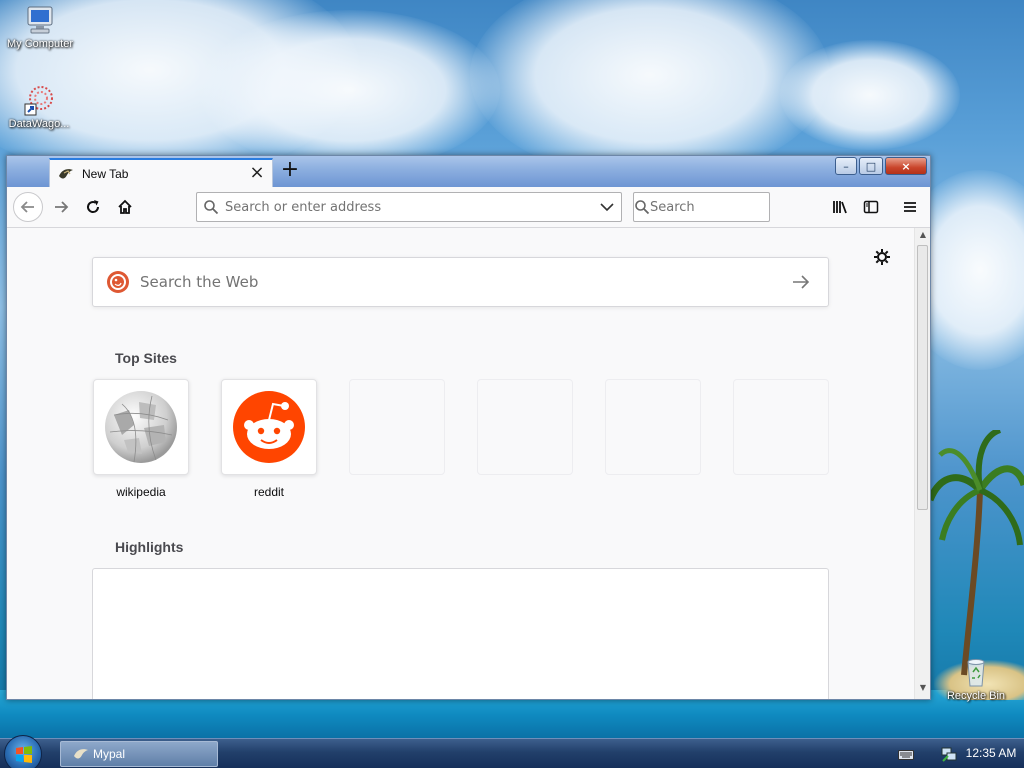  Describe the element at coordinates (882, 257) in the screenshot. I see `gear-icon` at that location.